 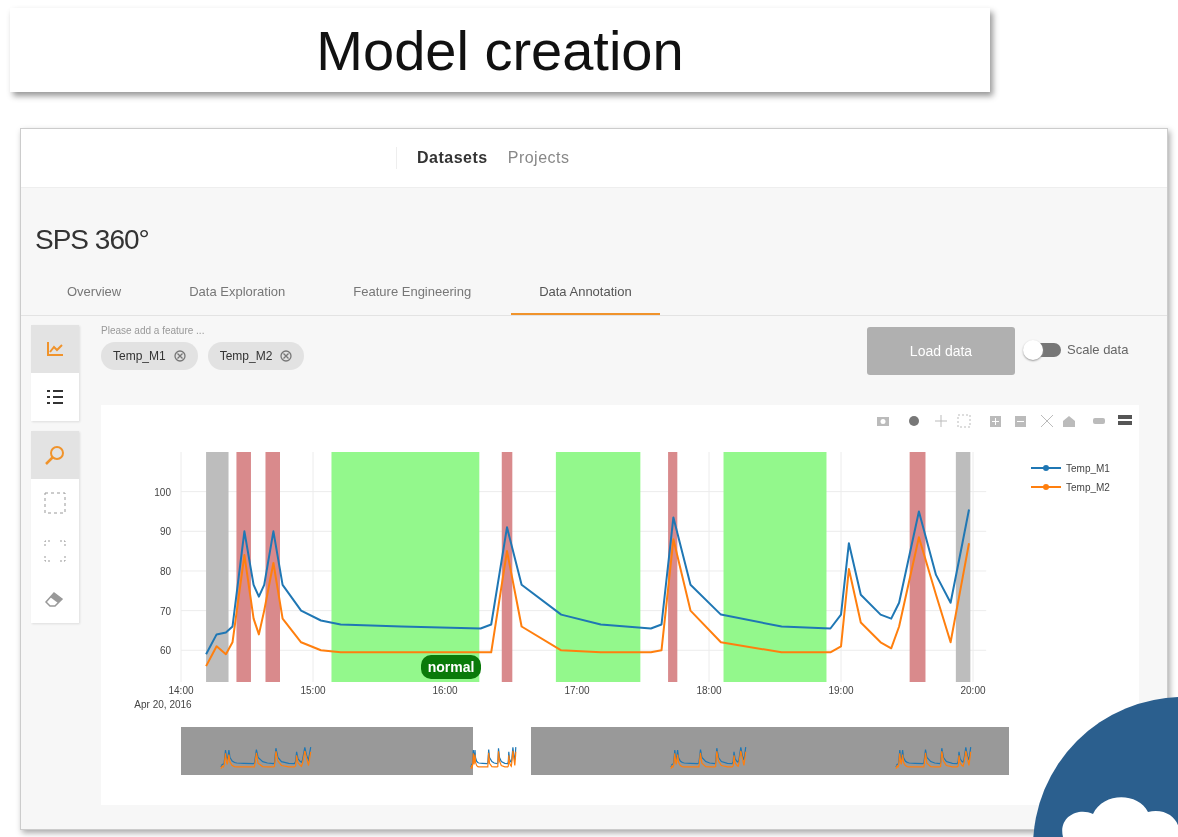 What do you see at coordinates (500, 50) in the screenshot?
I see `slide-title: Model creation` at bounding box center [500, 50].